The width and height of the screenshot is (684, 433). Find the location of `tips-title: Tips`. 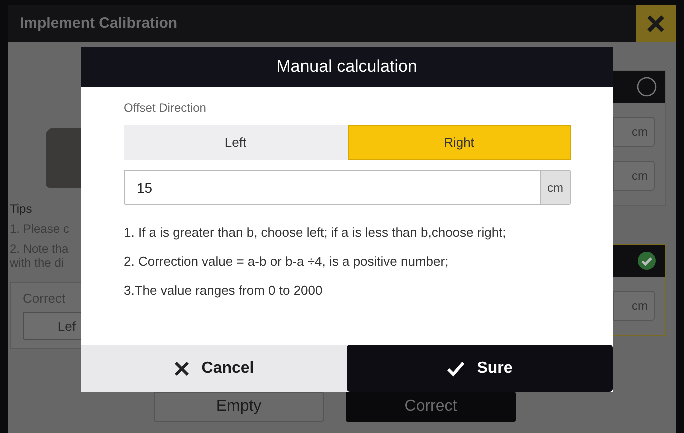

tips-title: Tips is located at coordinates (22, 209).